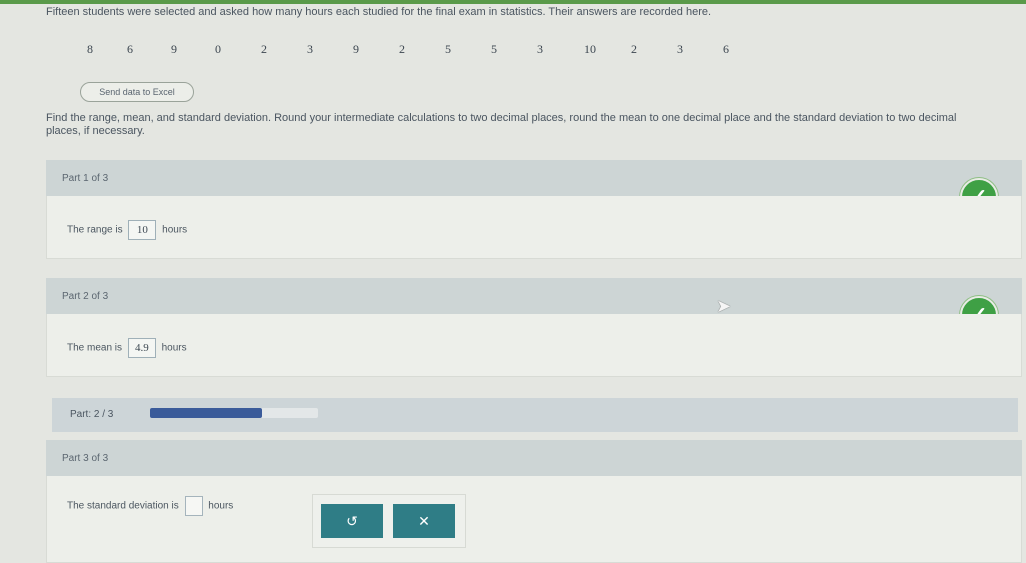  What do you see at coordinates (95, 230) in the screenshot?
I see `range-label: The range is` at bounding box center [95, 230].